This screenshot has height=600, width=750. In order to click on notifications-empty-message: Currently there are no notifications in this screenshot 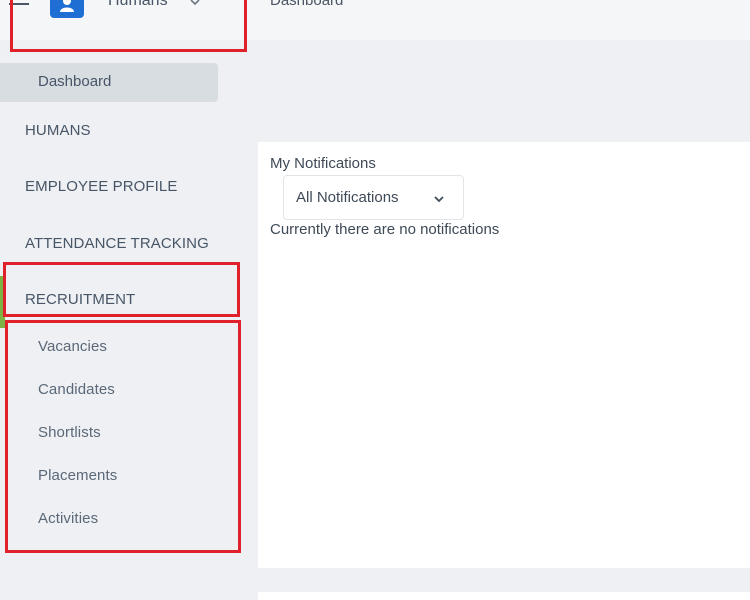, I will do `click(385, 229)`.